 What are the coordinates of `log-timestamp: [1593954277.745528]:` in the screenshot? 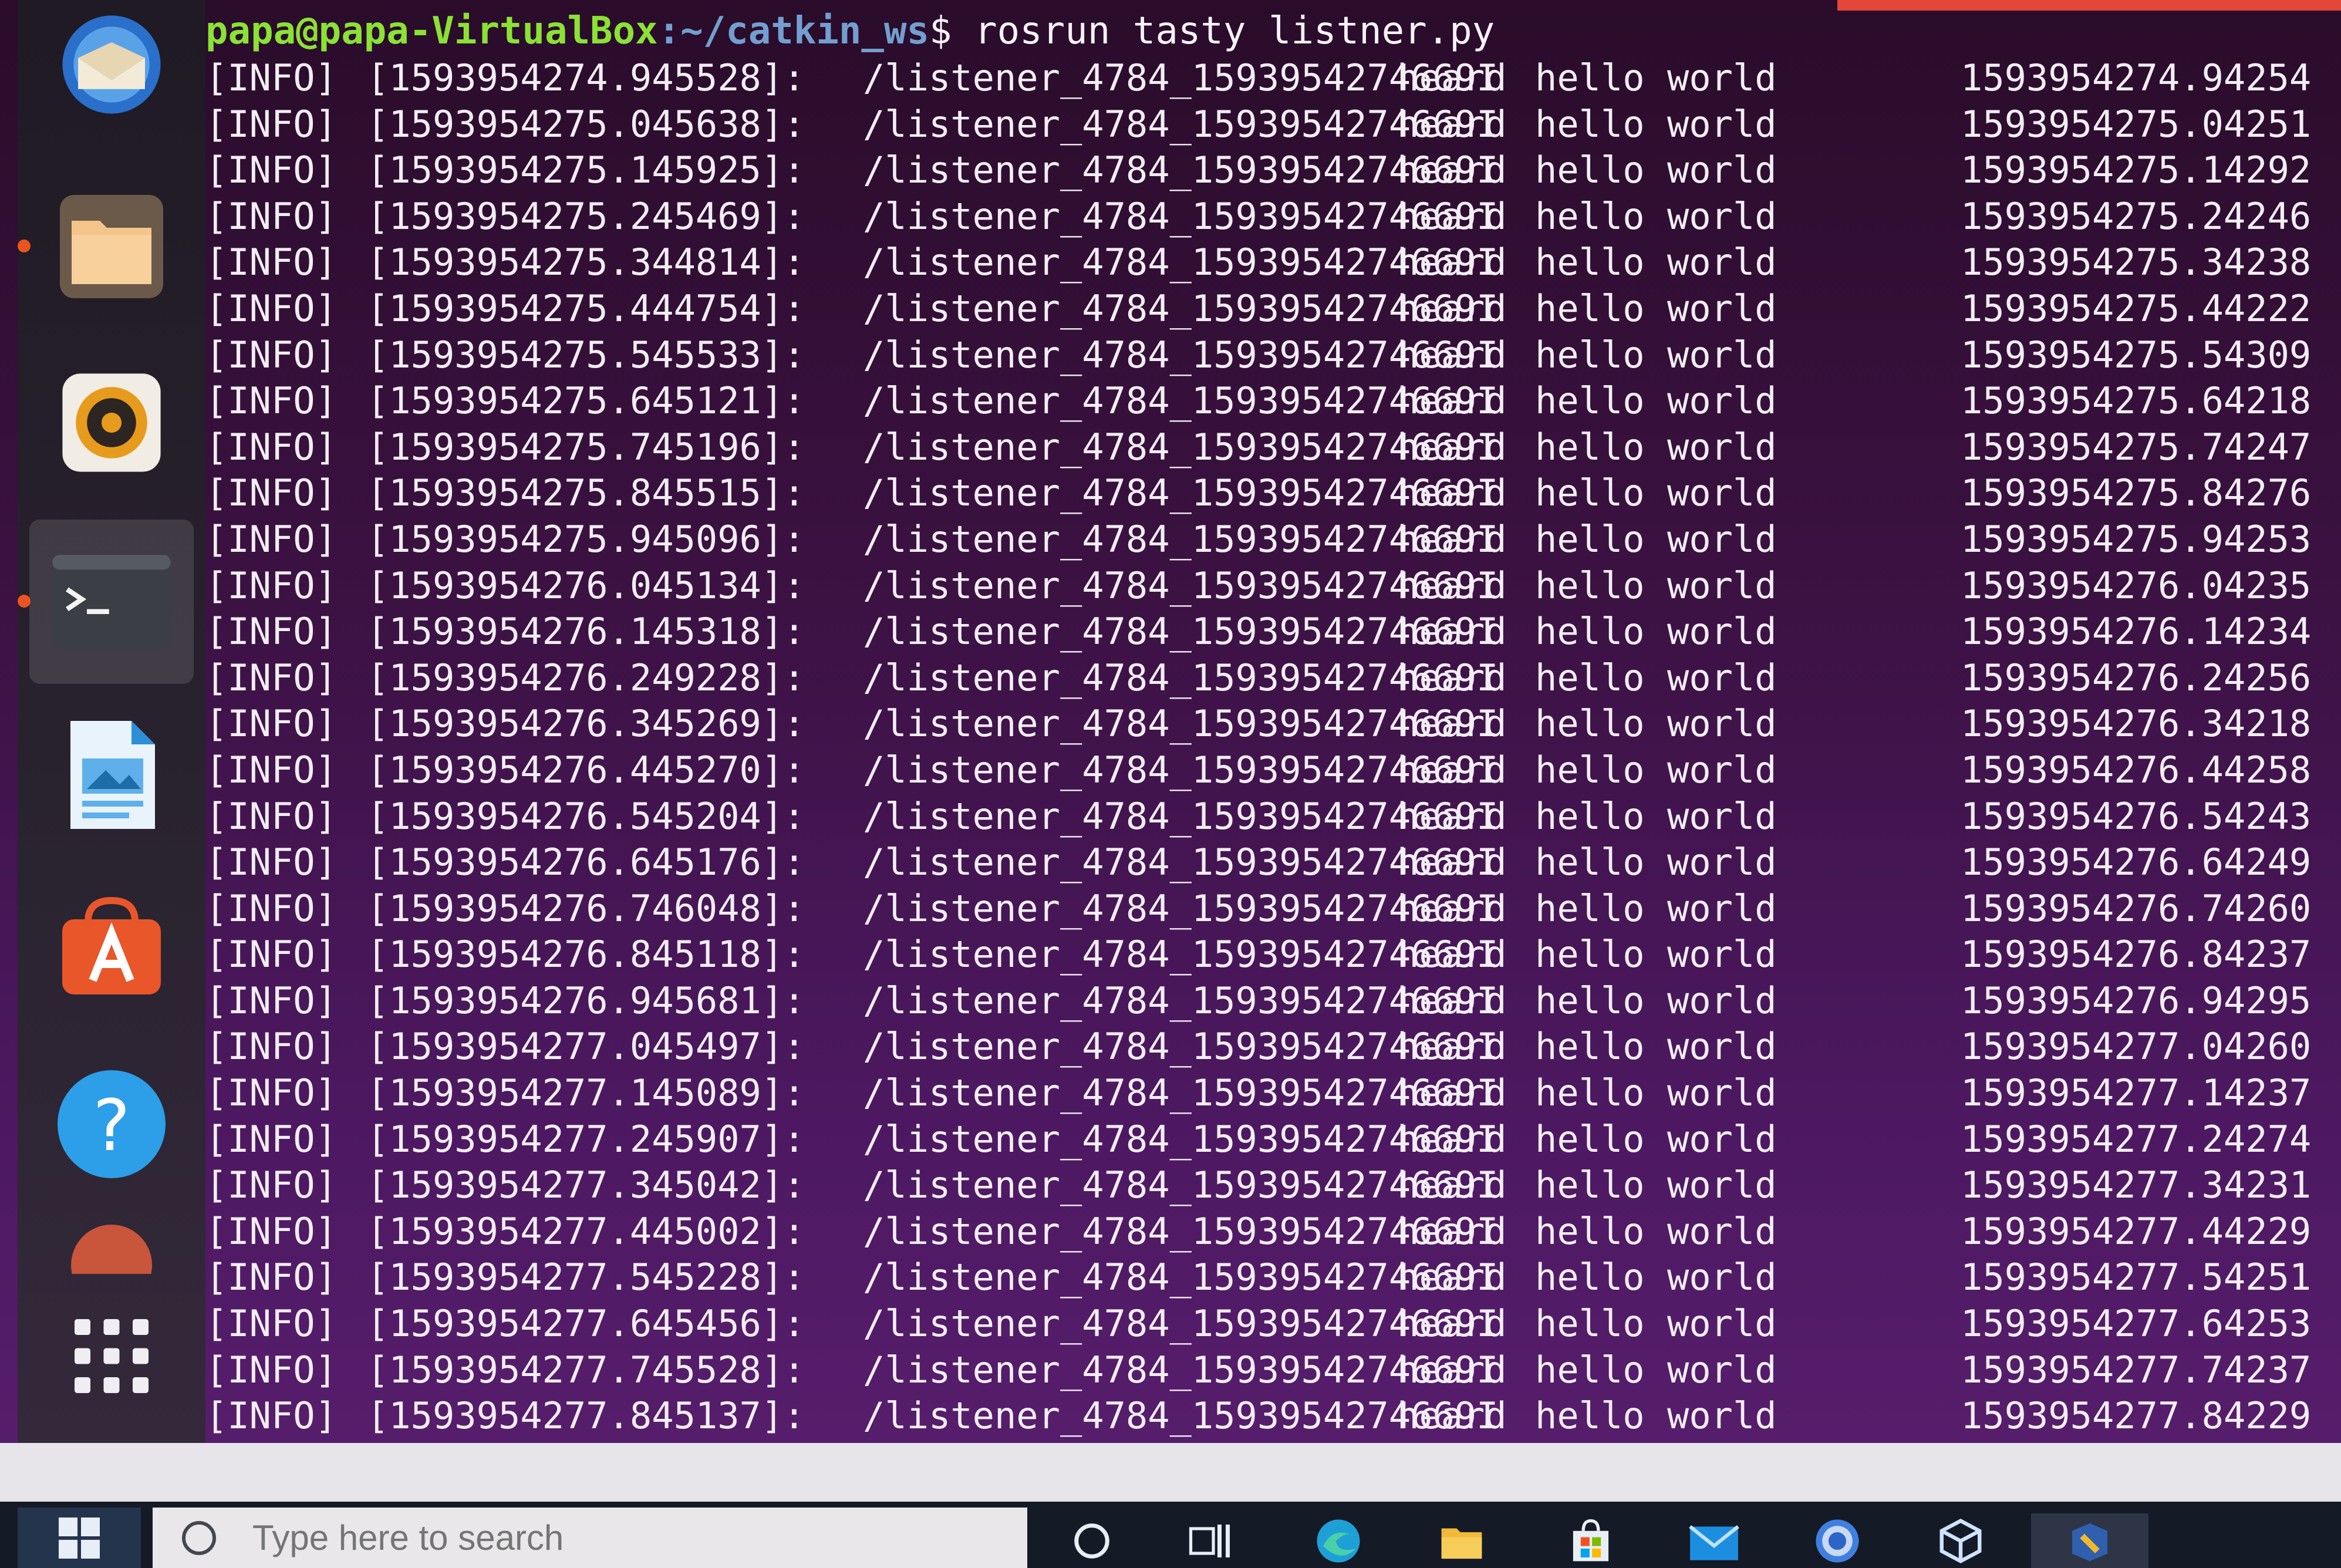 It's located at (586, 1369).